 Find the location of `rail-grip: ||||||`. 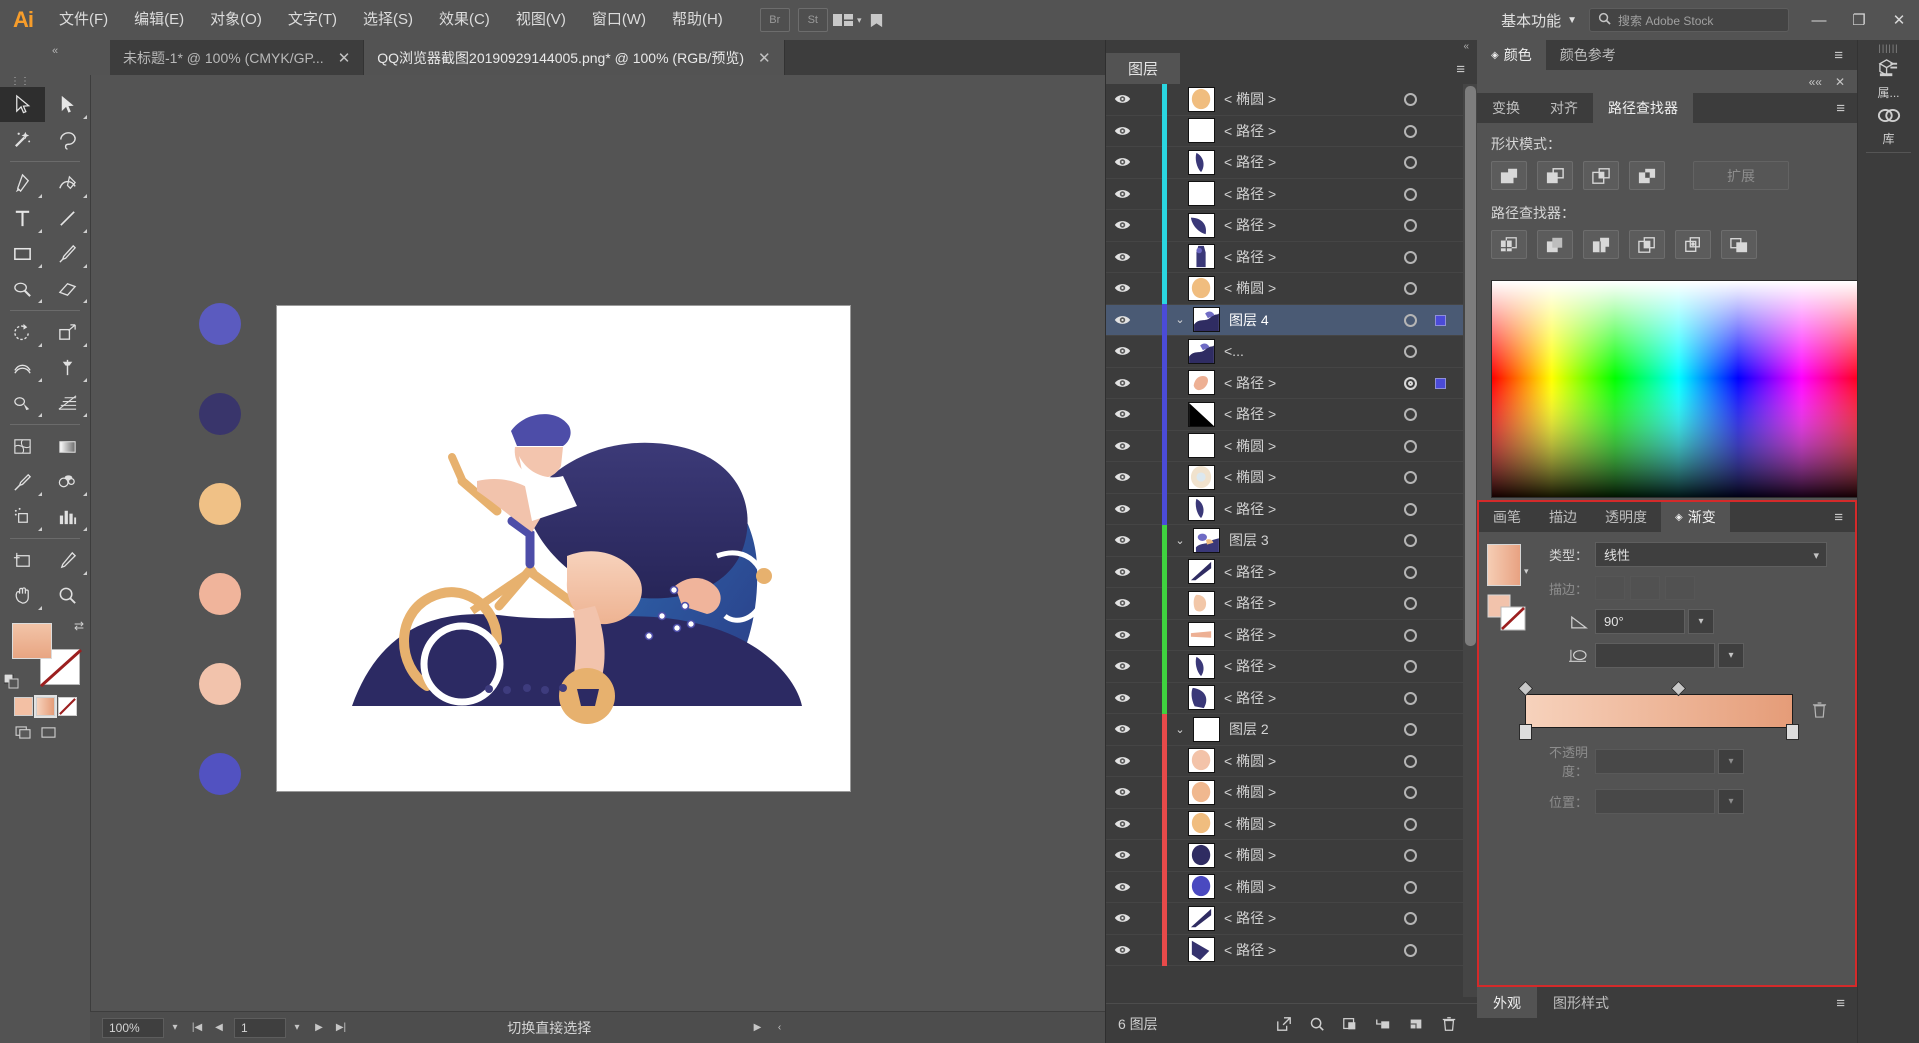

rail-grip: |||||| is located at coordinates (1888, 48).